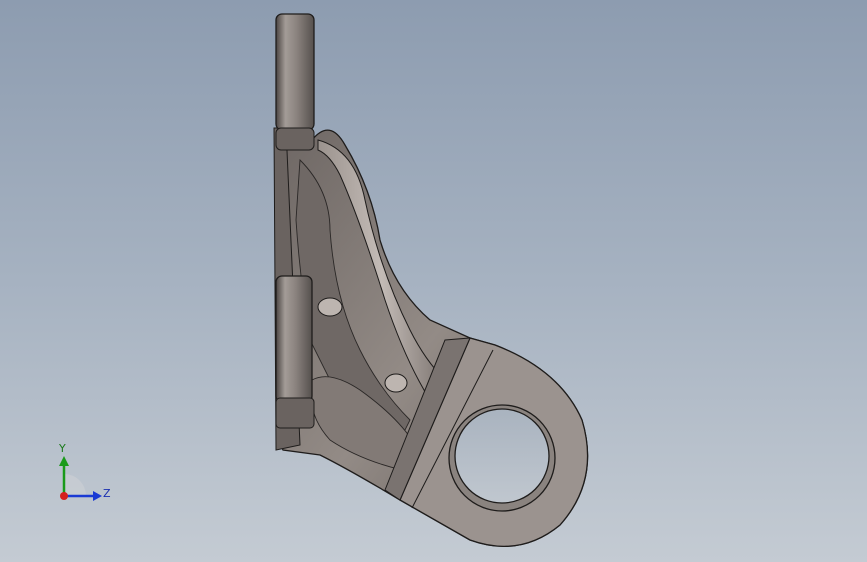 Image resolution: width=867 pixels, height=562 pixels. What do you see at coordinates (84, 471) in the screenshot?
I see `reference-triad: Y Z` at bounding box center [84, 471].